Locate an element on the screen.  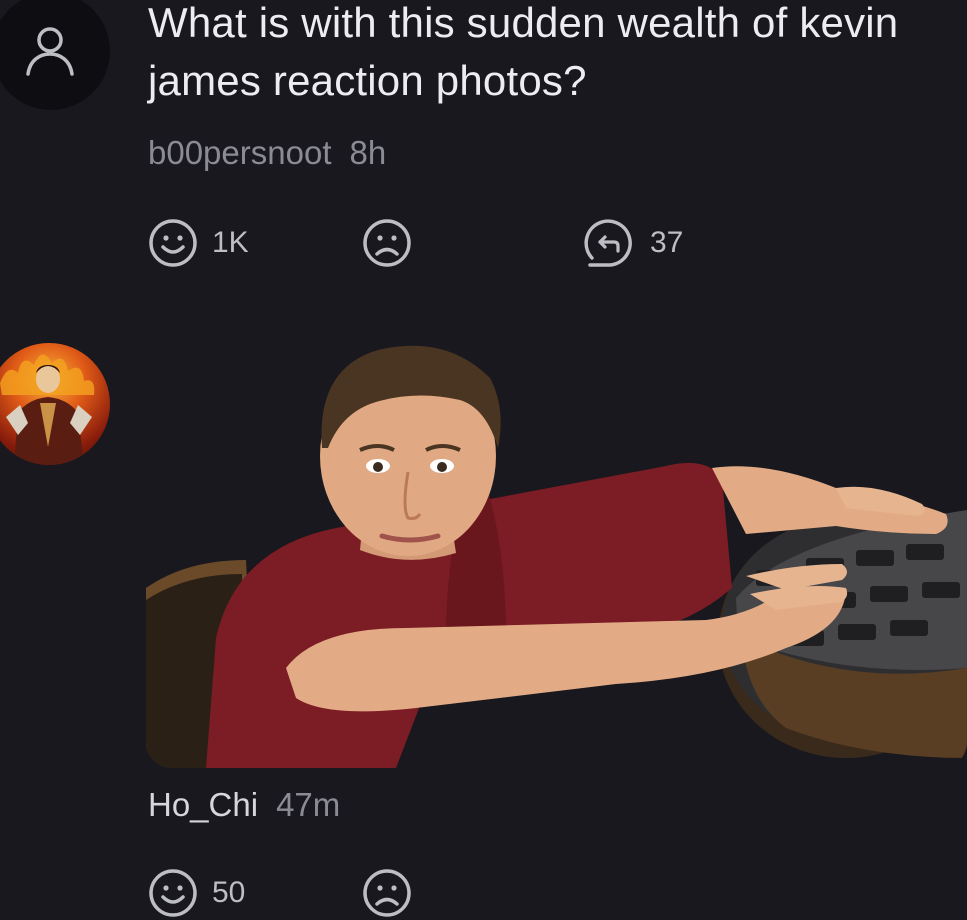
user-outline-icon is located at coordinates (50, 51).